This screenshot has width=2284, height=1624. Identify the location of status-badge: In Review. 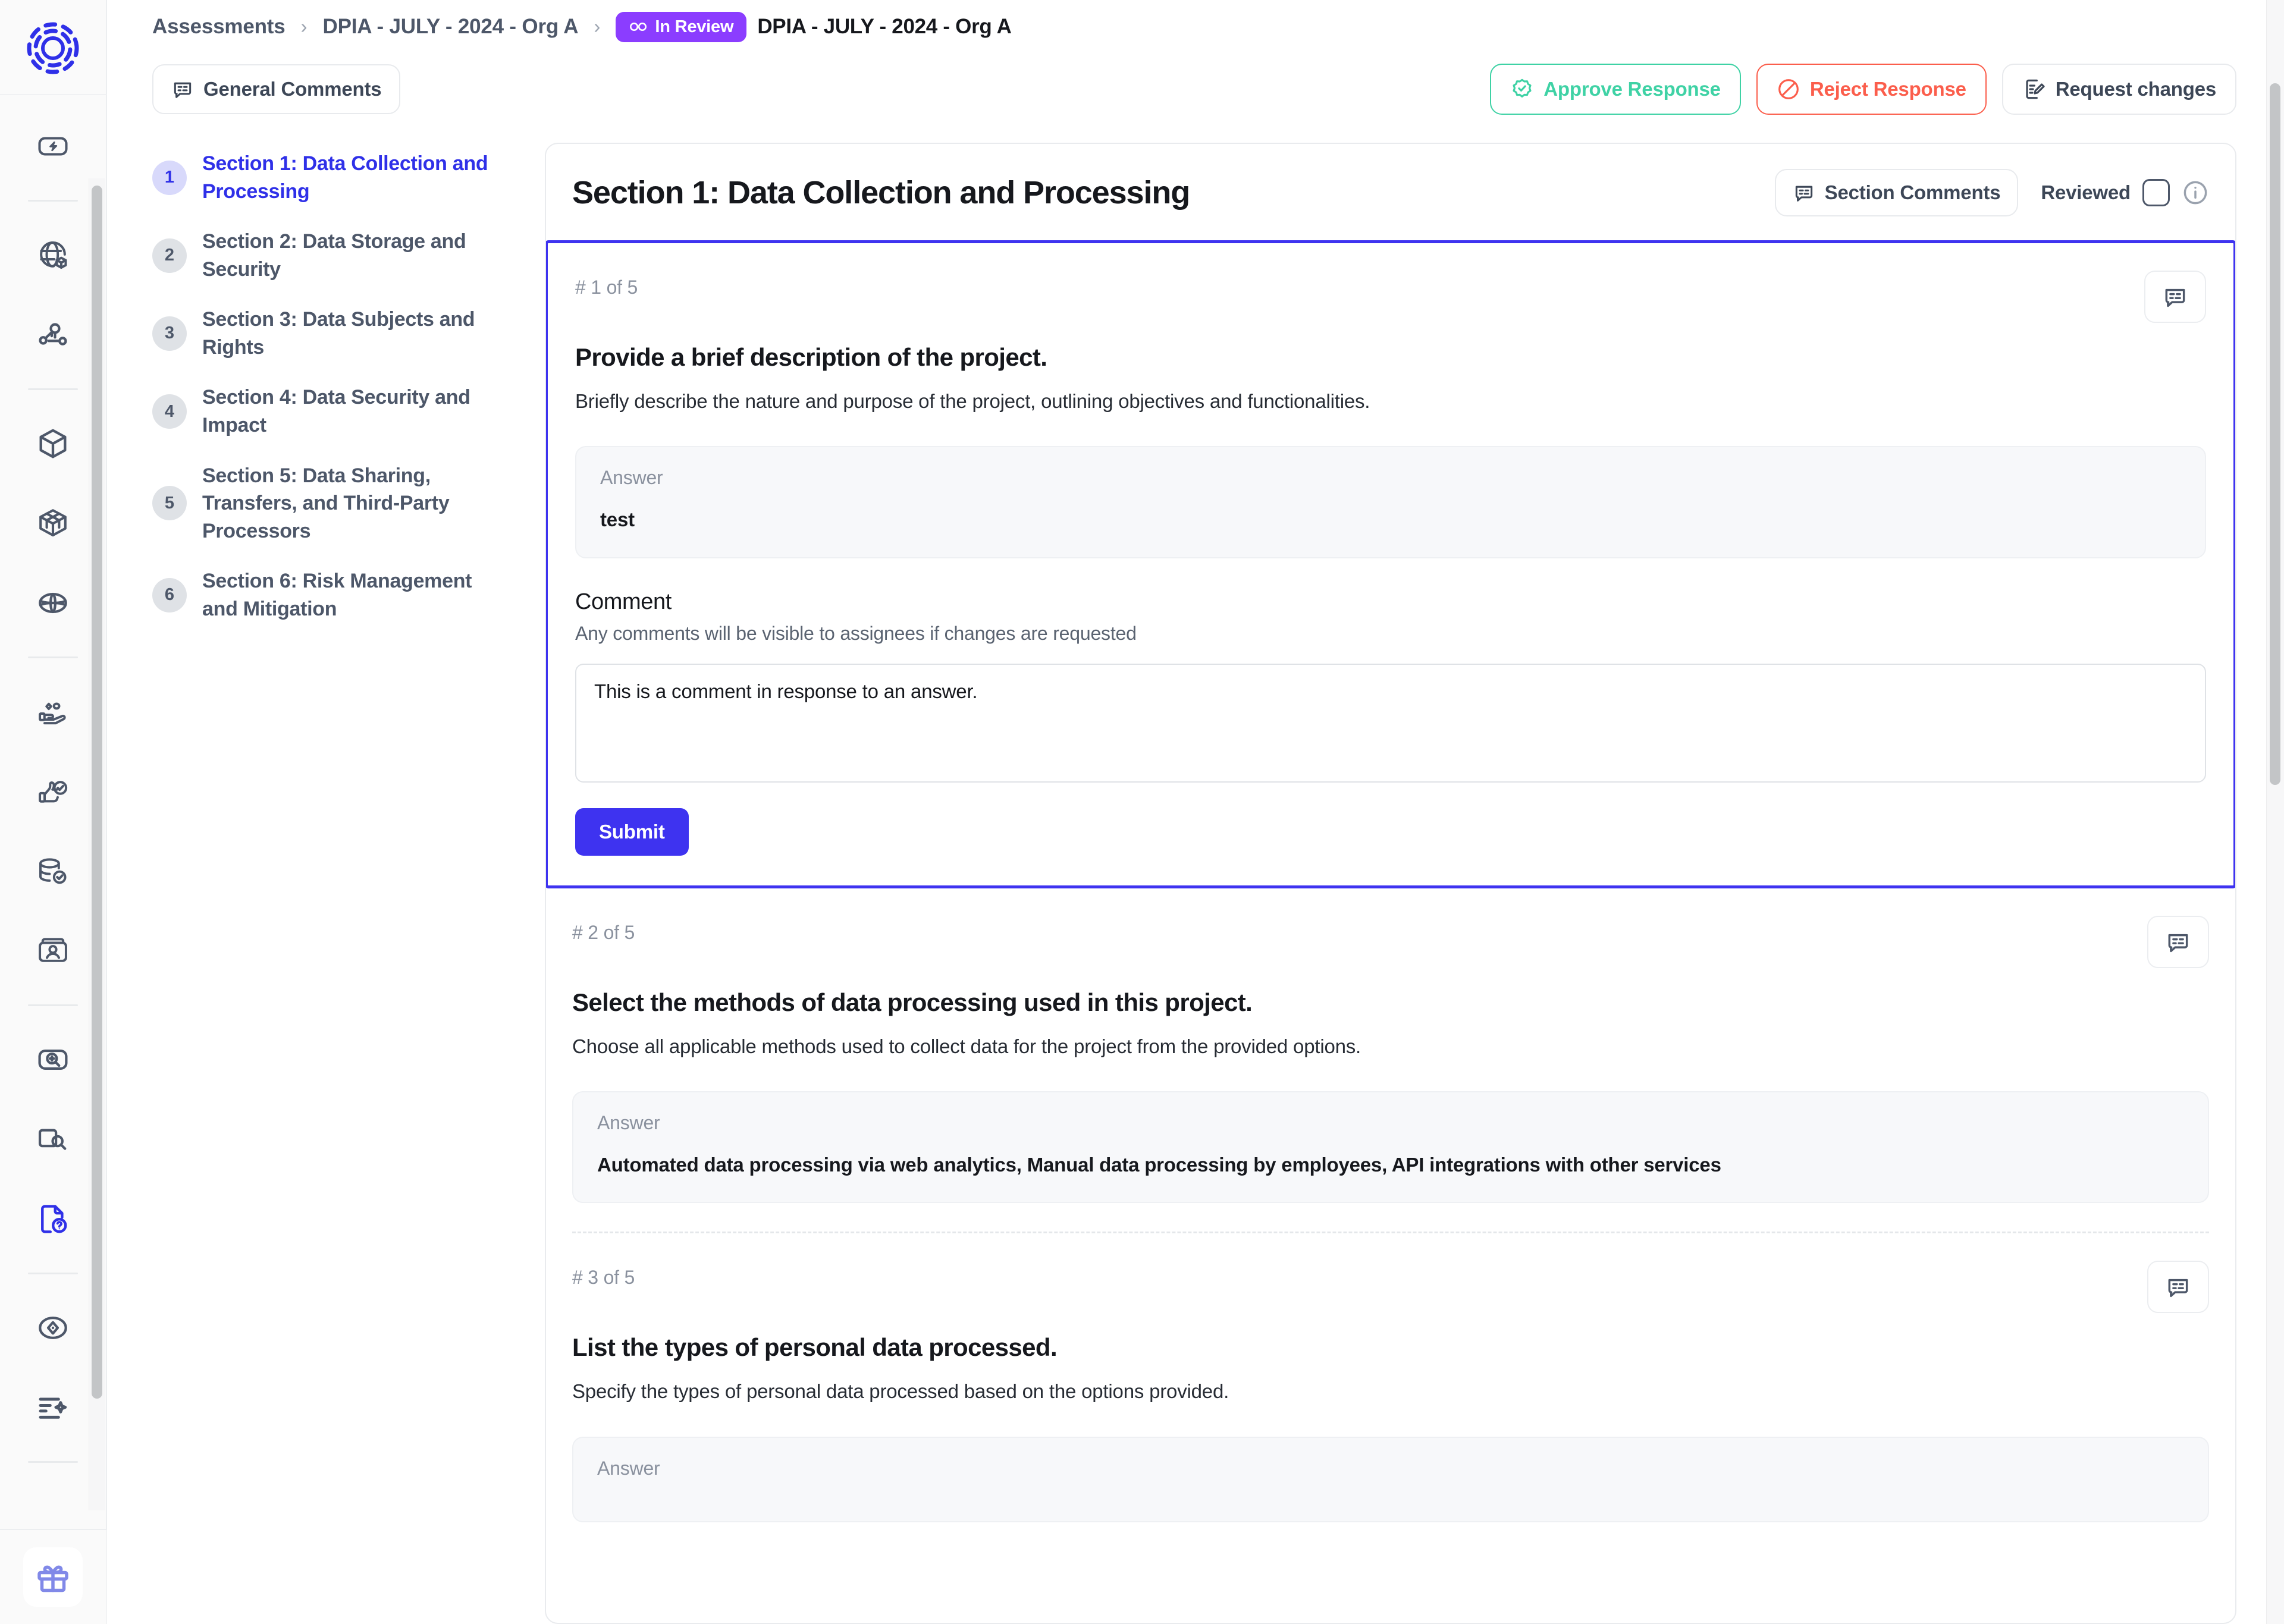
(681, 27).